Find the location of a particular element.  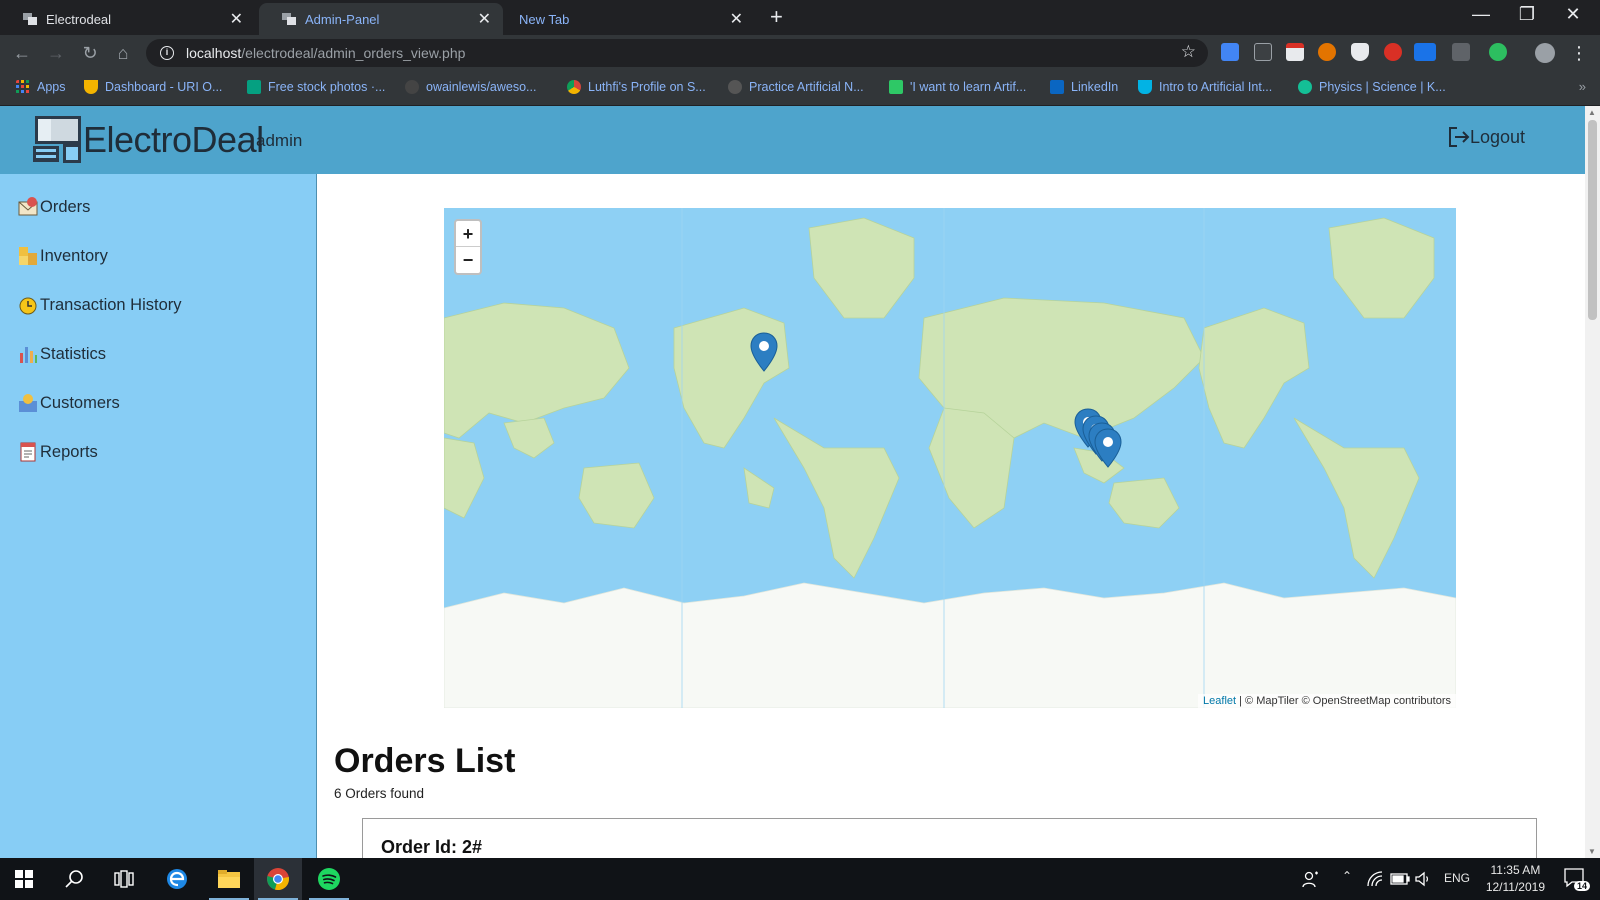

pexels-icon is located at coordinates (254, 87).